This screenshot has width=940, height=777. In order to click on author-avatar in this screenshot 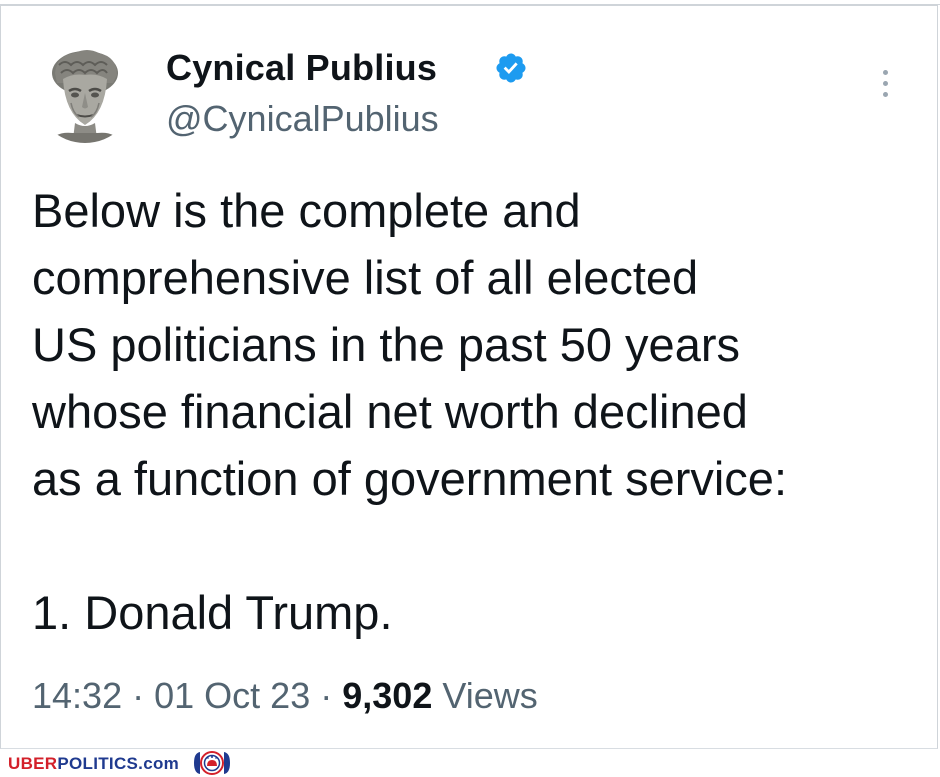, I will do `click(85, 93)`.